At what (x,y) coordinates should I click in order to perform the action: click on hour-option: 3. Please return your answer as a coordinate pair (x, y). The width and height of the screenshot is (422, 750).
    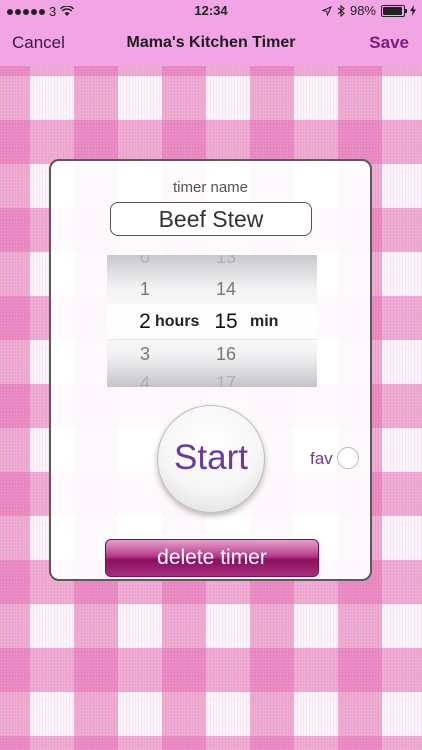
    Looking at the image, I should click on (145, 354).